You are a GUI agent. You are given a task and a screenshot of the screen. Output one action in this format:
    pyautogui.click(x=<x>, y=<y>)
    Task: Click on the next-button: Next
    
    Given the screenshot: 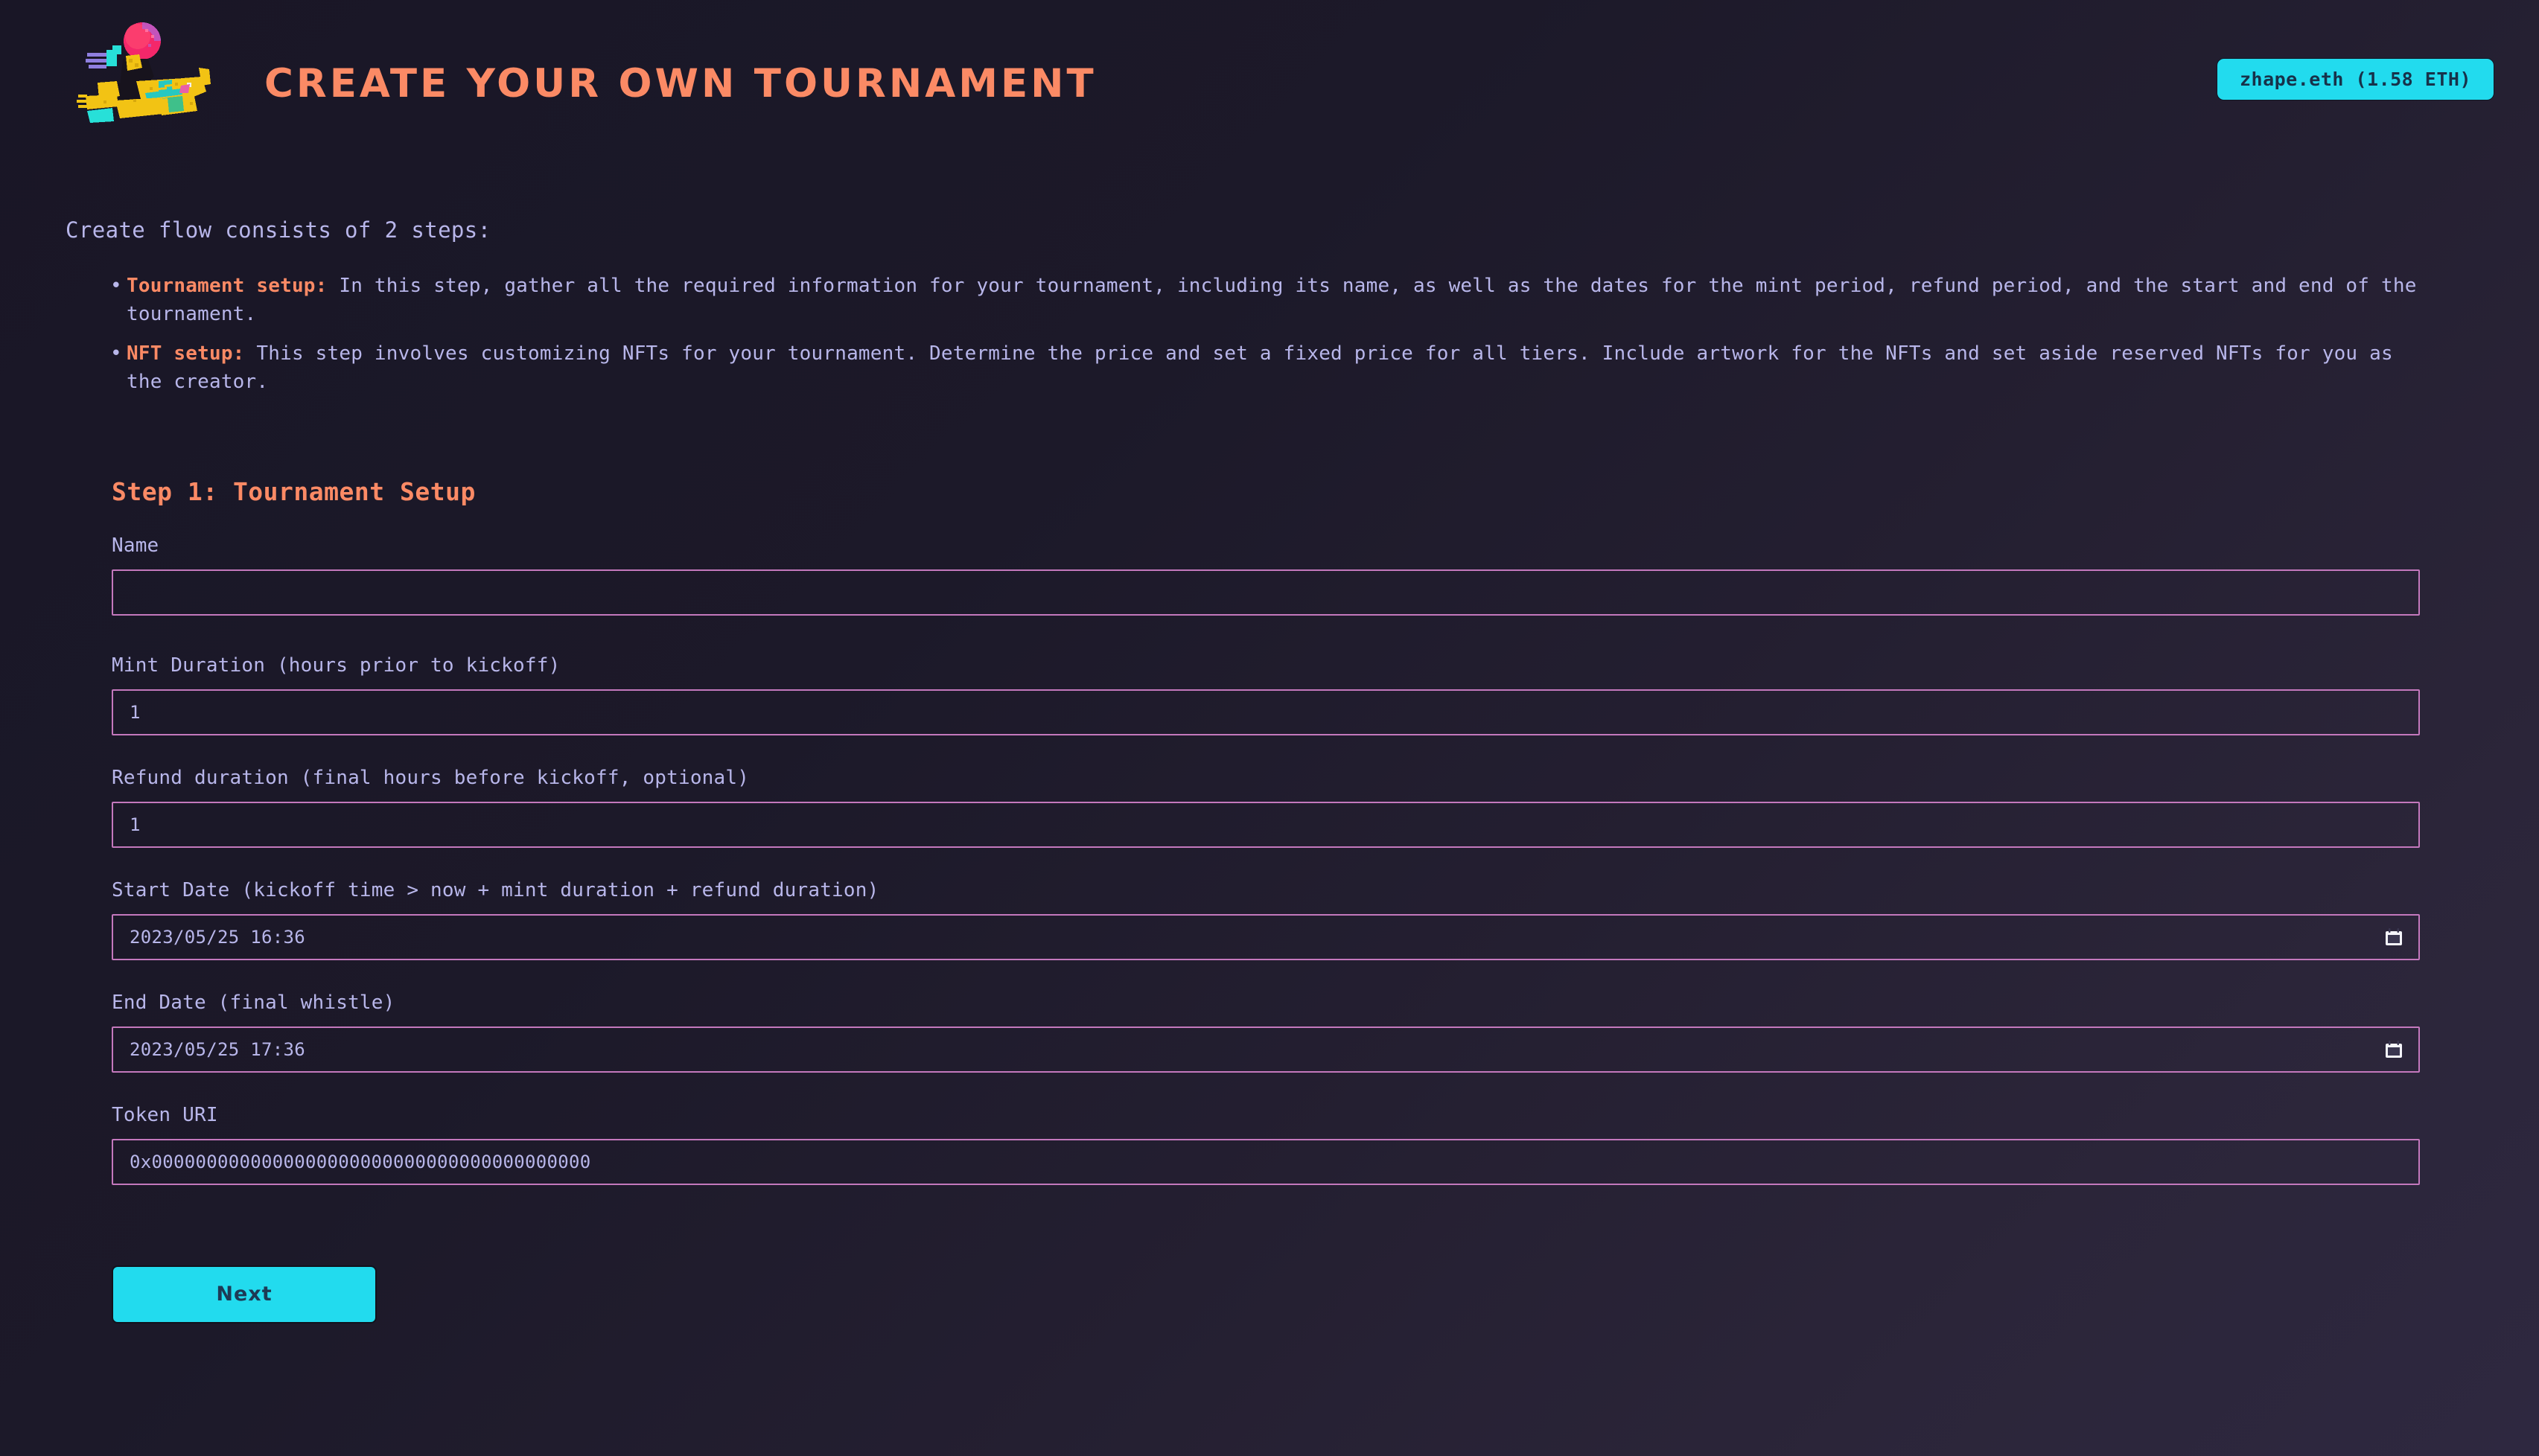 What is the action you would take?
    pyautogui.click(x=244, y=1294)
    